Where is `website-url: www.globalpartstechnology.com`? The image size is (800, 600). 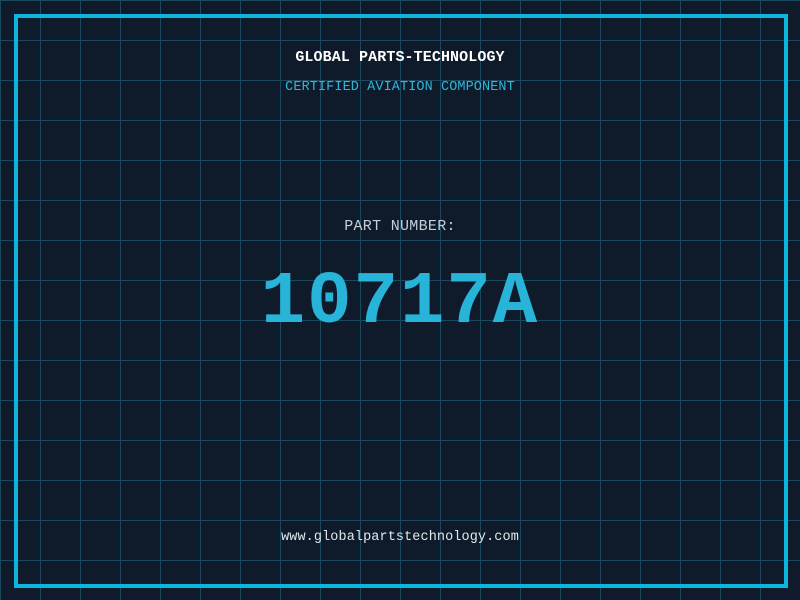 website-url: www.globalpartstechnology.com is located at coordinates (400, 537).